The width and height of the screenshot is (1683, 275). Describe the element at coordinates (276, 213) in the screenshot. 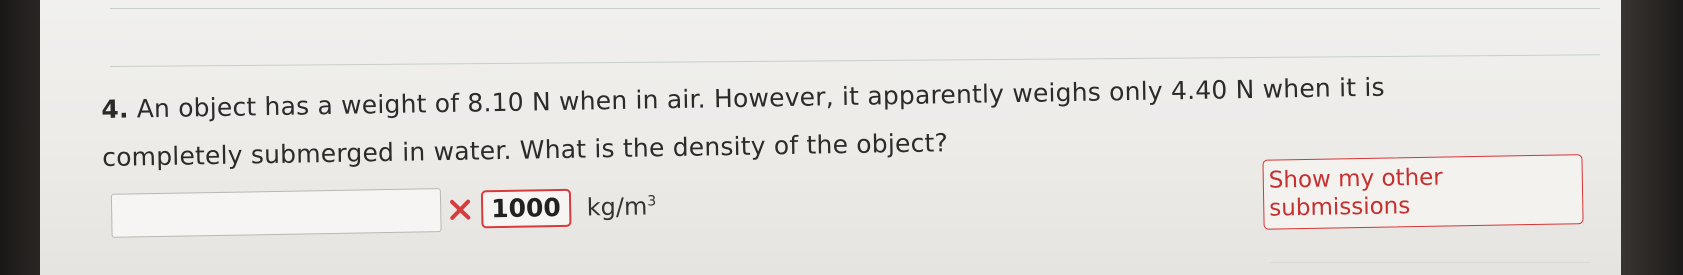

I see `answer-input` at that location.